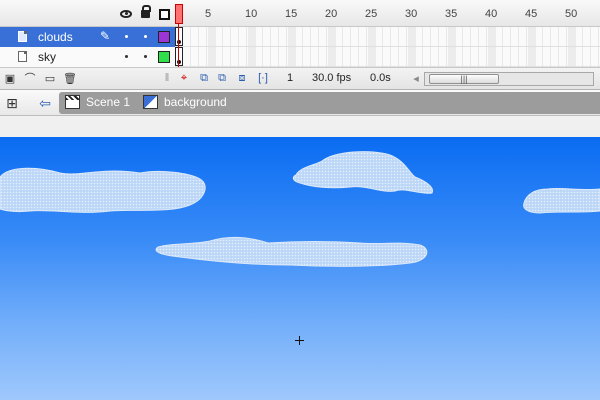 This screenshot has height=400, width=600. I want to click on ruler-number: 50, so click(571, 14).